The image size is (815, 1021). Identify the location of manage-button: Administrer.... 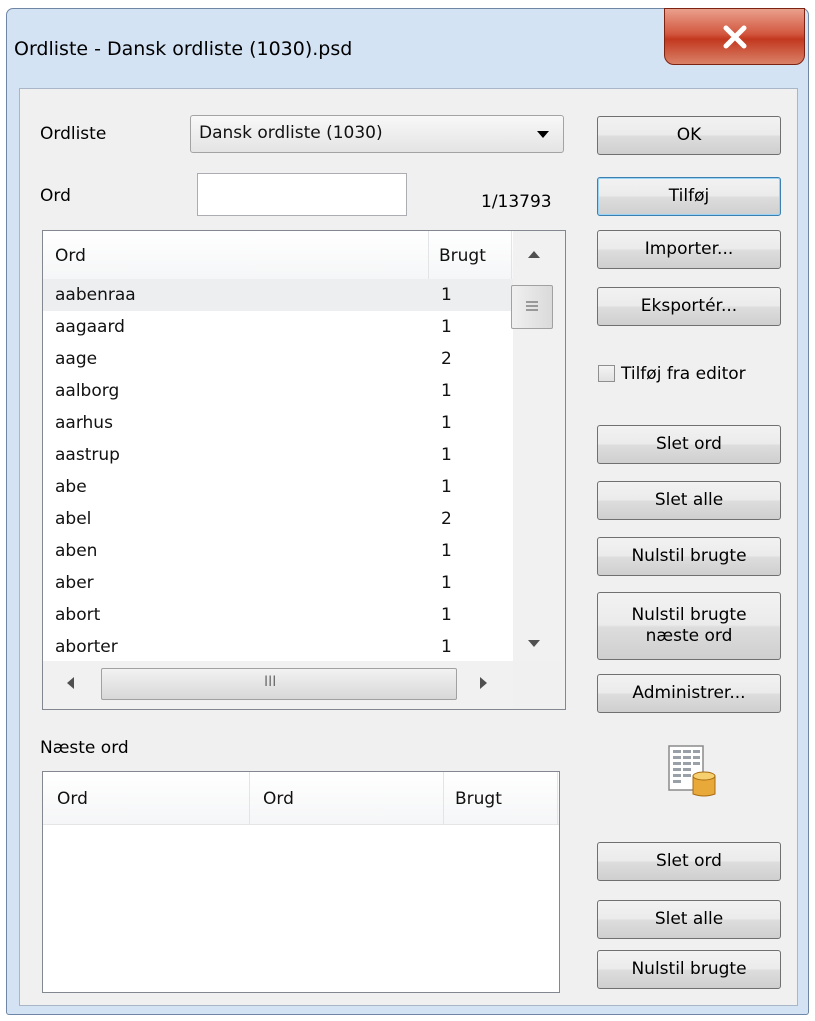
(689, 693).